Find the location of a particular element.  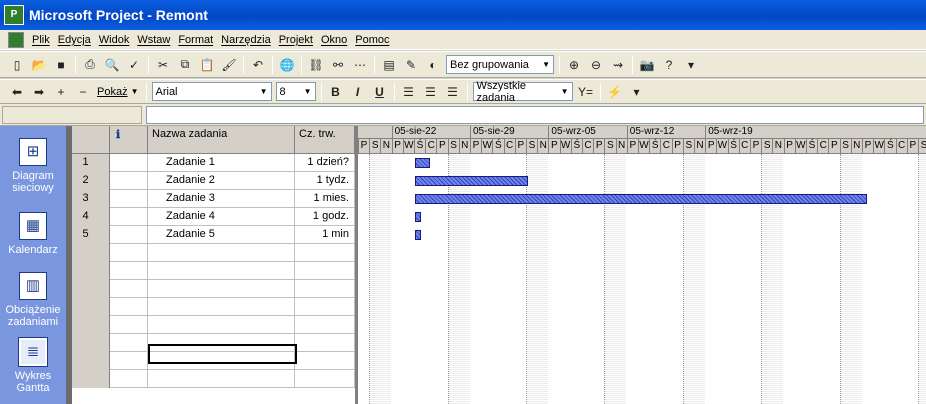

select-all-cell is located at coordinates (91, 140).